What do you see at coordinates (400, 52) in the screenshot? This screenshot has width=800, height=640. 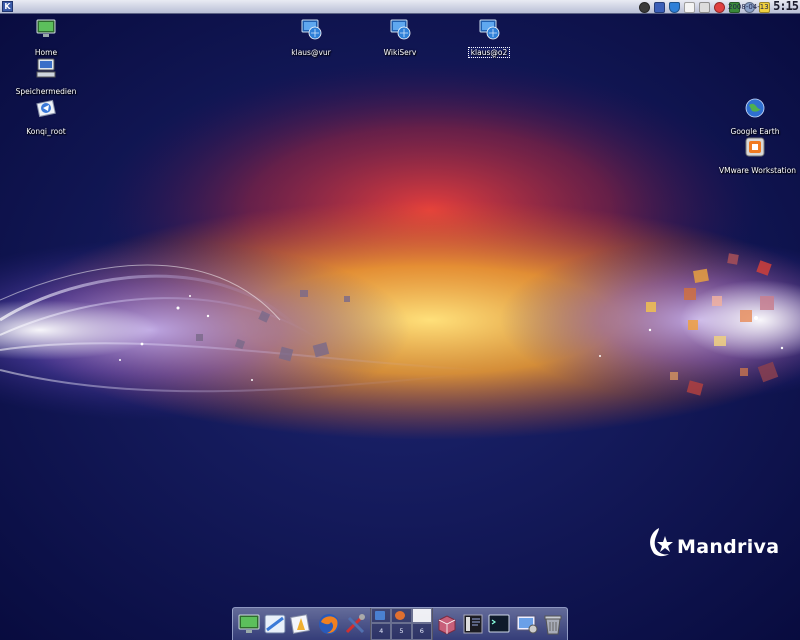 I see `desktop-icon-label: WikiServ` at bounding box center [400, 52].